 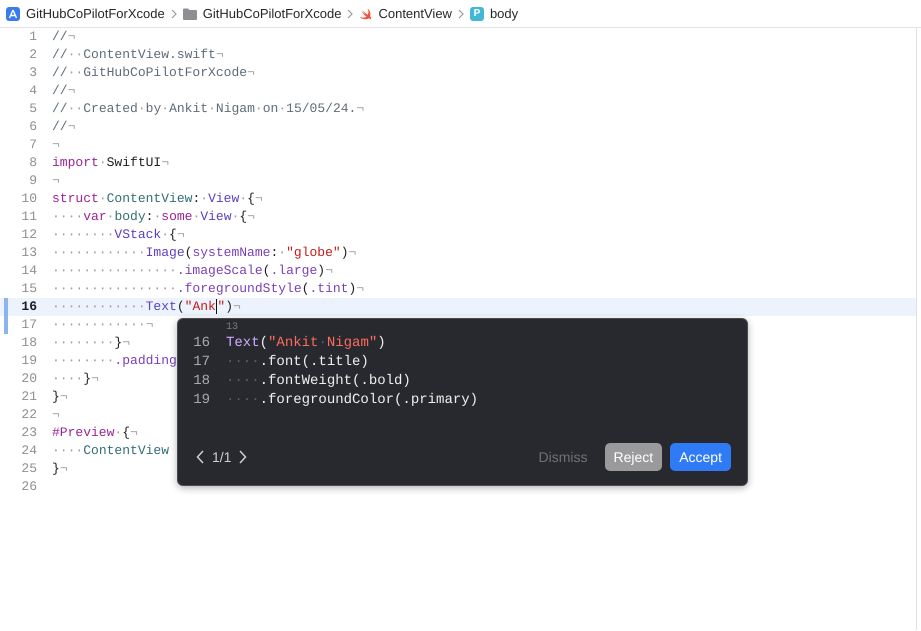 I want to click on breadcrumb-item: ContentView, so click(x=415, y=14).